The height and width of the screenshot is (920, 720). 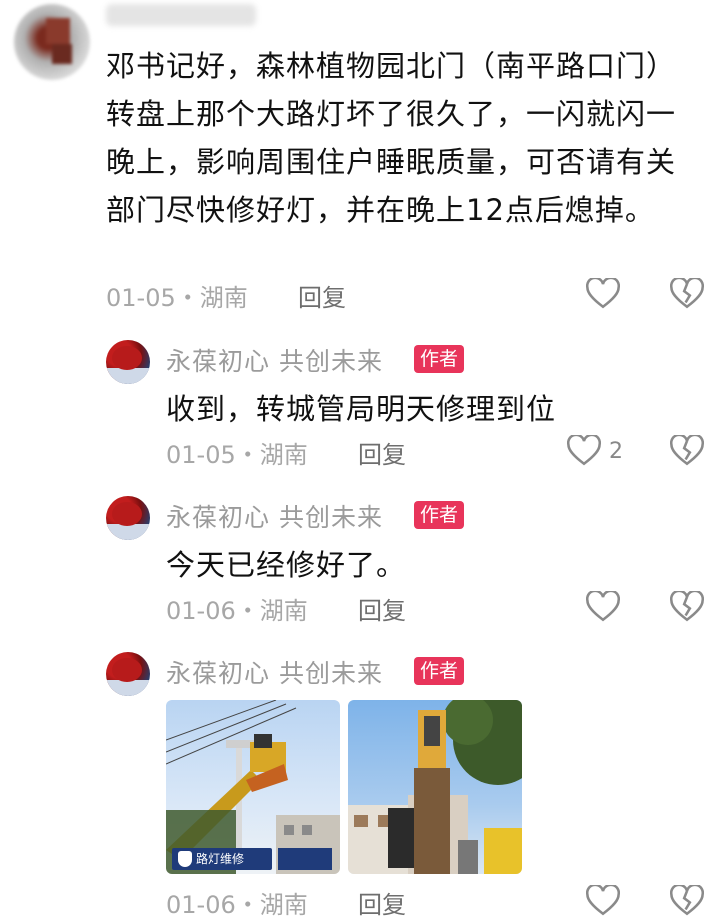 I want to click on repair-photo-1: 路灯维修, so click(x=253, y=787).